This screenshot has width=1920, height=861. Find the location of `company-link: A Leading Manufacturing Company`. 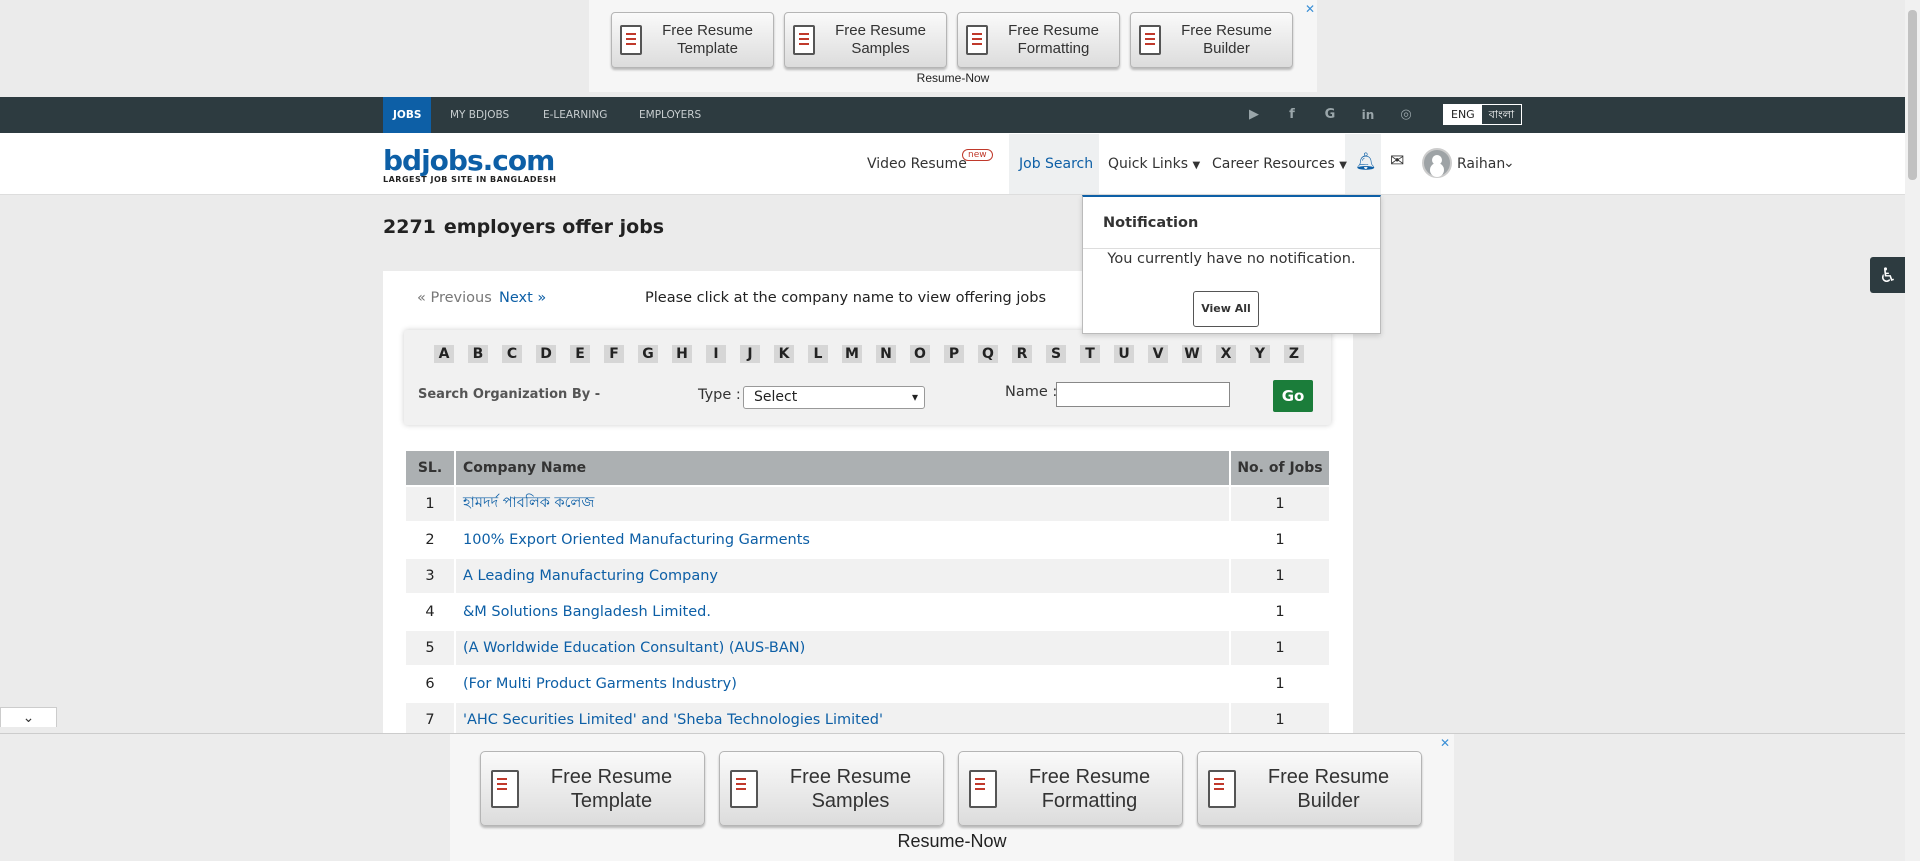

company-link: A Leading Manufacturing Company is located at coordinates (590, 576).